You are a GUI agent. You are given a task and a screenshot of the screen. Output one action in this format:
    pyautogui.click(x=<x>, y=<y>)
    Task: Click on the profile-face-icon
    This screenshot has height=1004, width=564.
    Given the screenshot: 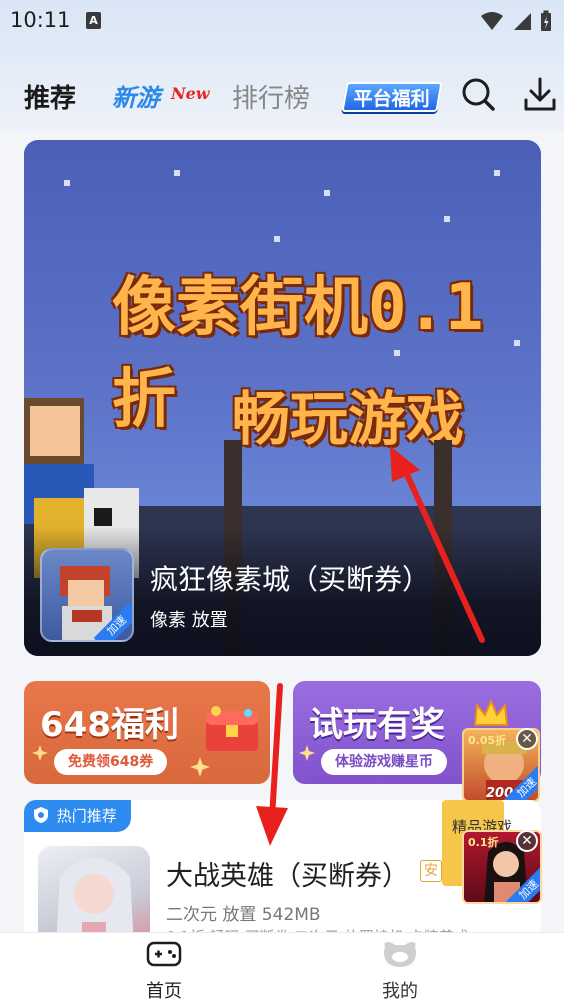 What is the action you would take?
    pyautogui.click(x=400, y=954)
    